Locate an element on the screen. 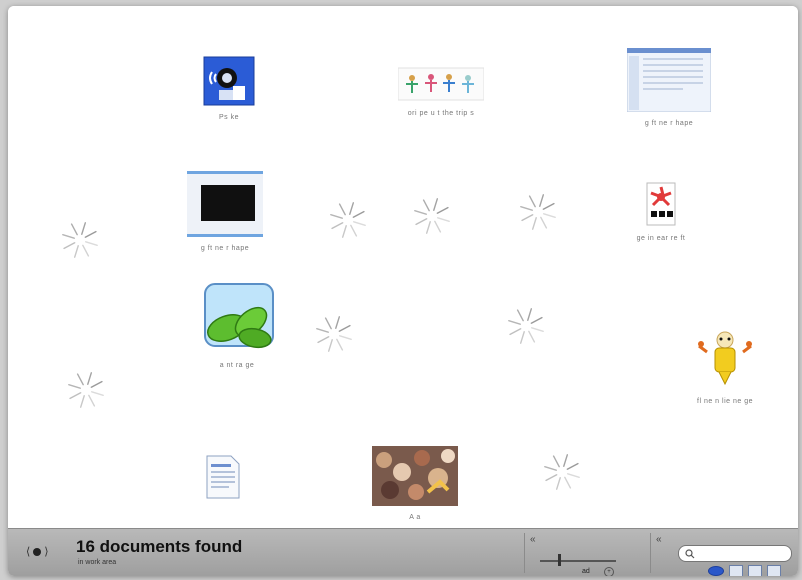 The width and height of the screenshot is (802, 580). document-item: a nt ra ge is located at coordinates (237, 325).